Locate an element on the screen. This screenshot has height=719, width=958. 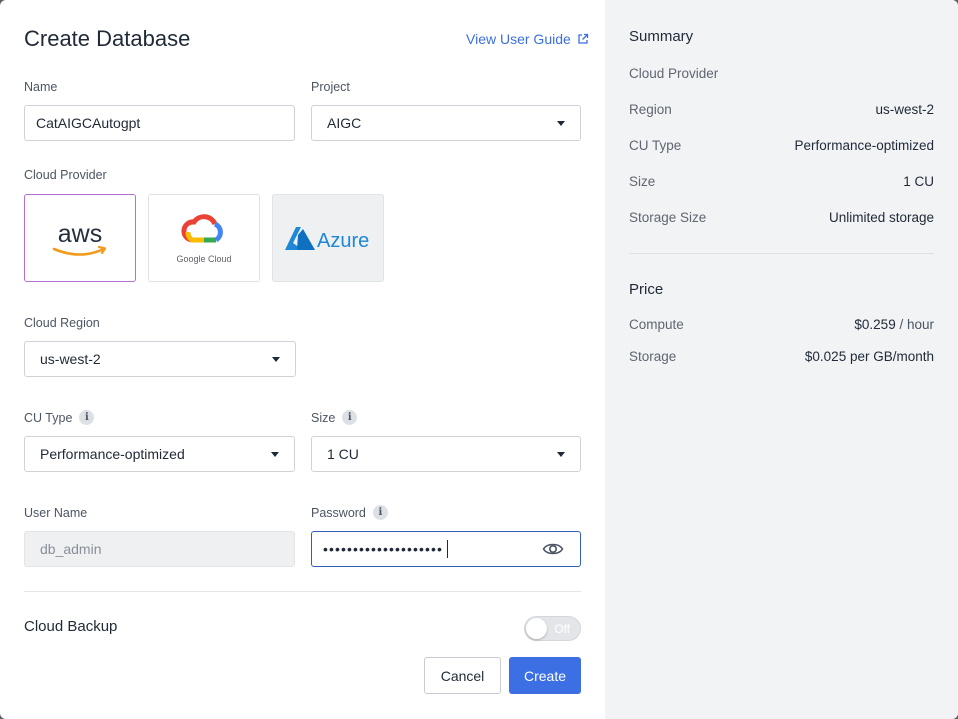
name-label: Name is located at coordinates (41, 87).